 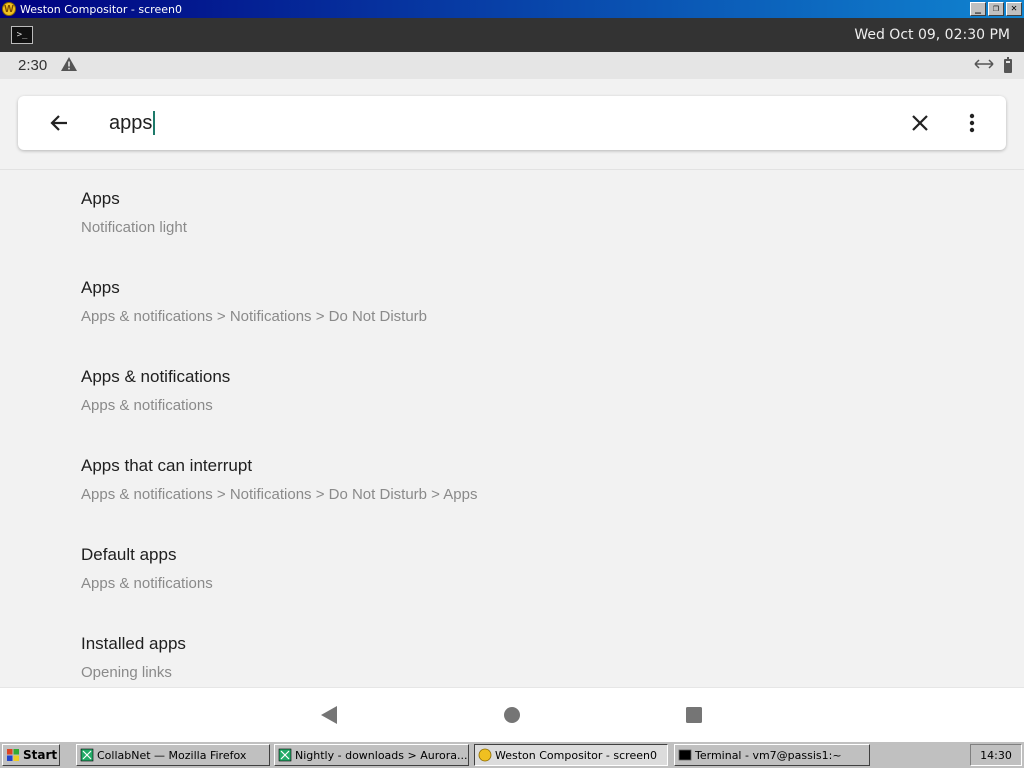 What do you see at coordinates (87, 755) in the screenshot?
I see `firefox-icon` at bounding box center [87, 755].